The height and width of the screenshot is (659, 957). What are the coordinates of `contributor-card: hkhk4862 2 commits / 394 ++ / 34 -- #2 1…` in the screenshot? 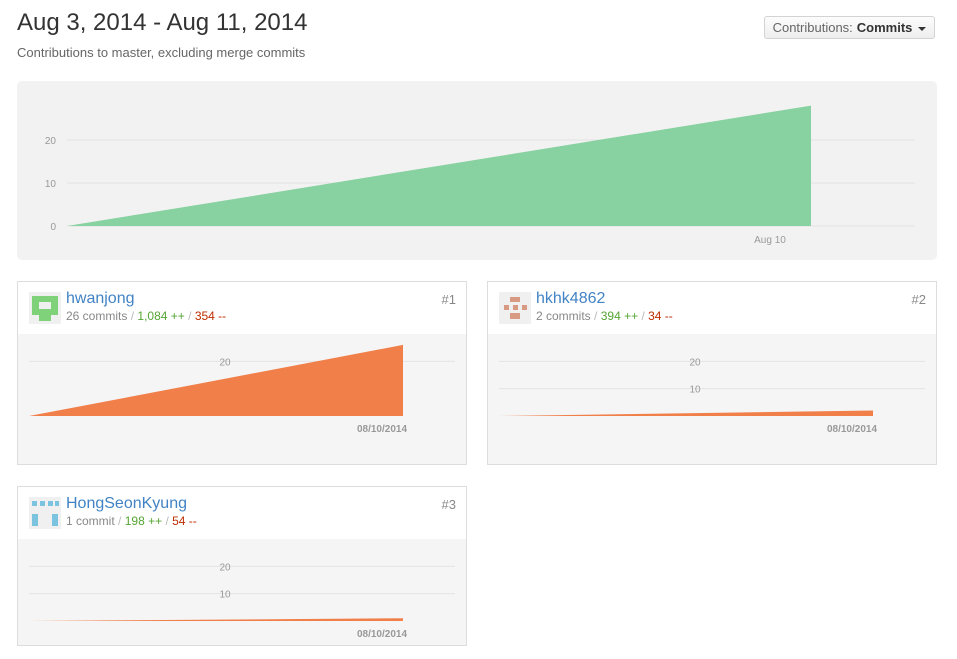 It's located at (712, 373).